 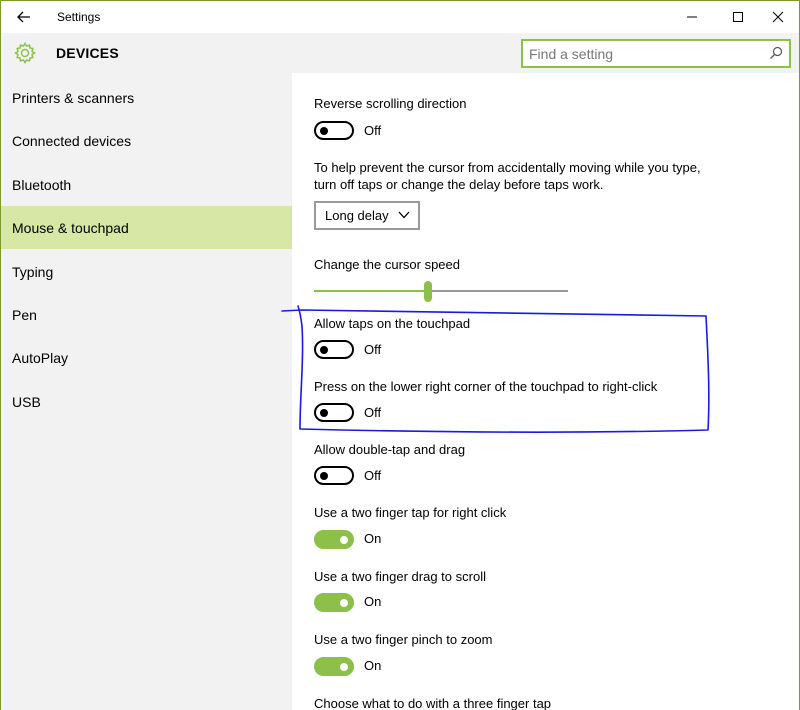 I want to click on two-finger-zoom-state: On, so click(x=373, y=665).